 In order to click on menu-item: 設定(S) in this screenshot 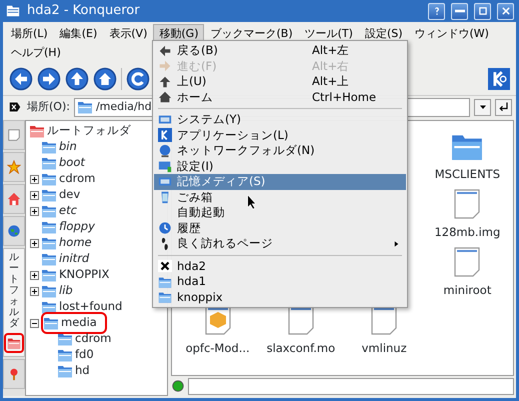, I will do `click(383, 33)`.